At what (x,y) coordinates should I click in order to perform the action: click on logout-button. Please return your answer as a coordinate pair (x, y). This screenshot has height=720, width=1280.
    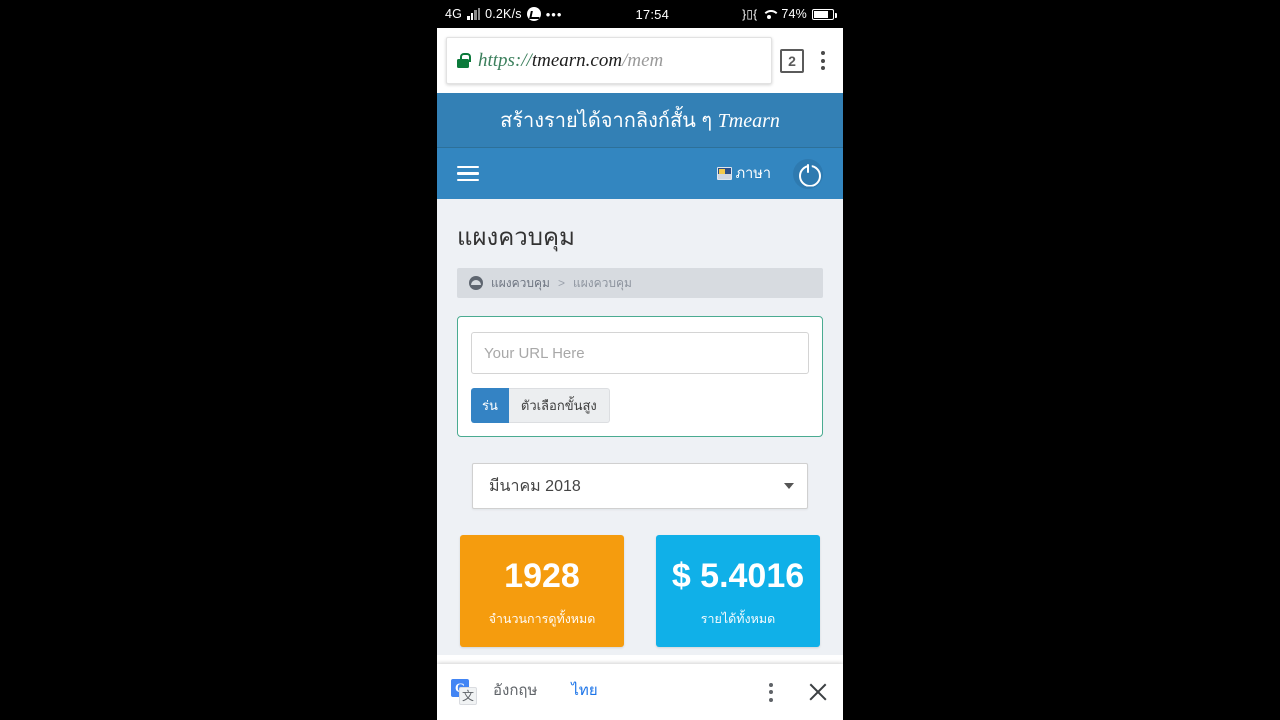
    Looking at the image, I should click on (808, 173).